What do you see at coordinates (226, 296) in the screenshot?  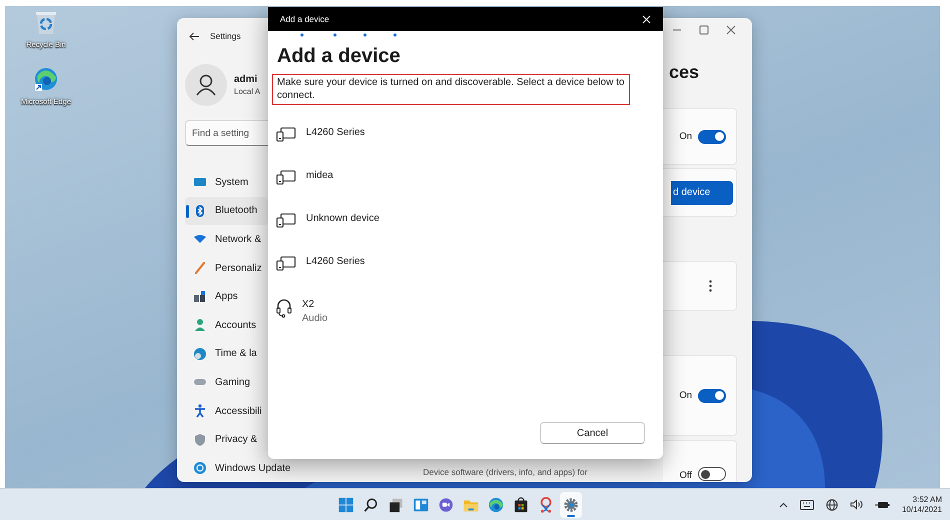 I see `nav-item: Apps` at bounding box center [226, 296].